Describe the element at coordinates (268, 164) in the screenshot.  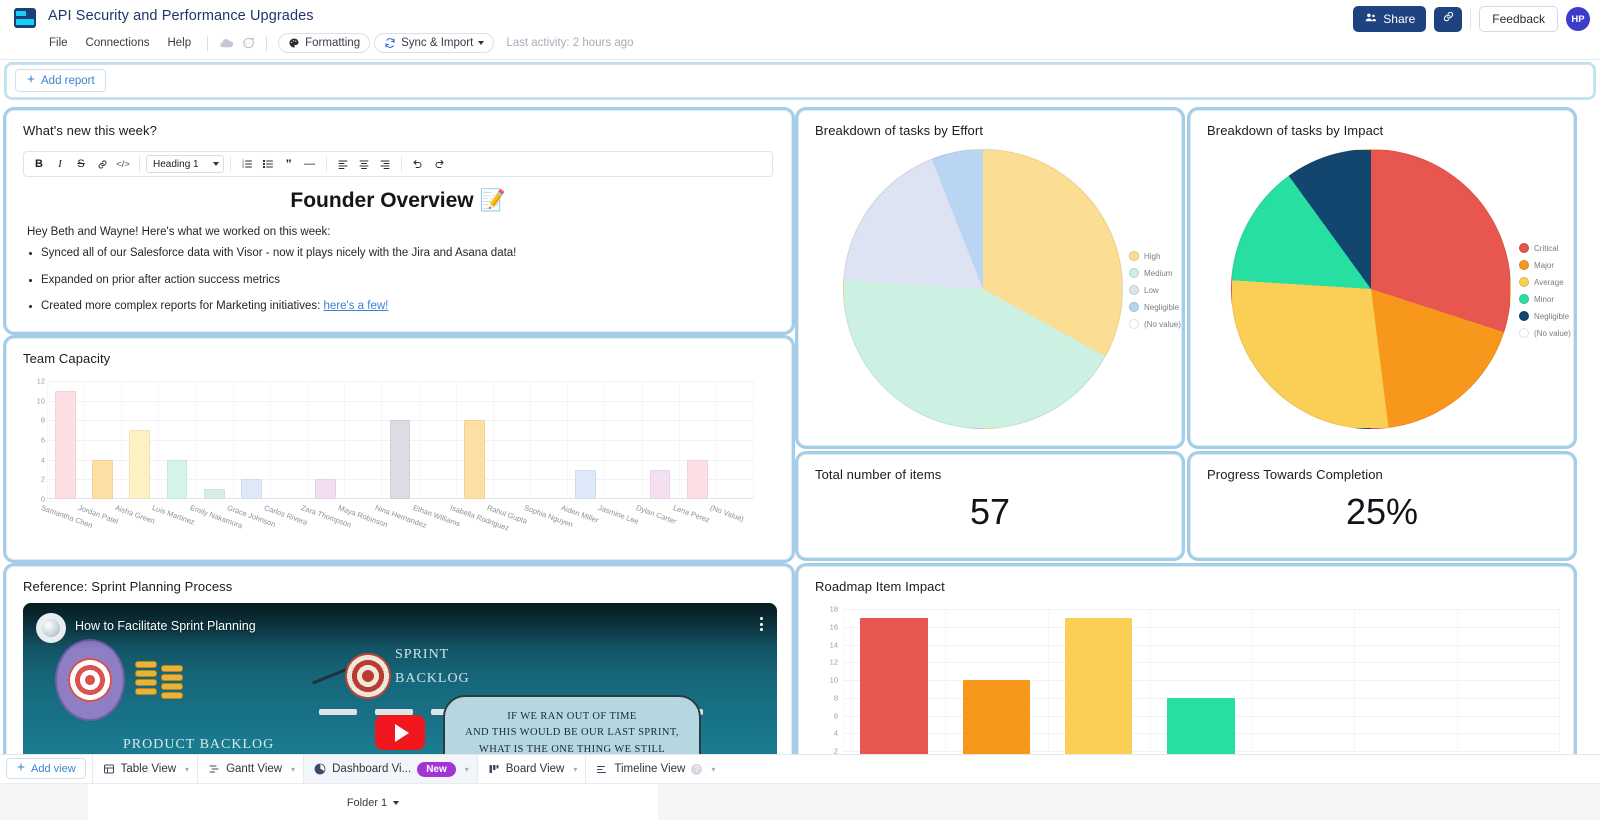
I see `bullet-list-icon` at that location.